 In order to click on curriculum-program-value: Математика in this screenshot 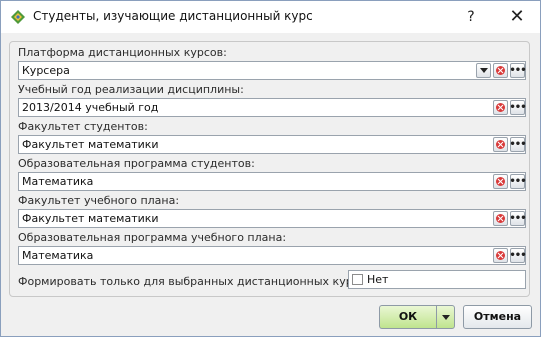, I will do `click(58, 255)`.